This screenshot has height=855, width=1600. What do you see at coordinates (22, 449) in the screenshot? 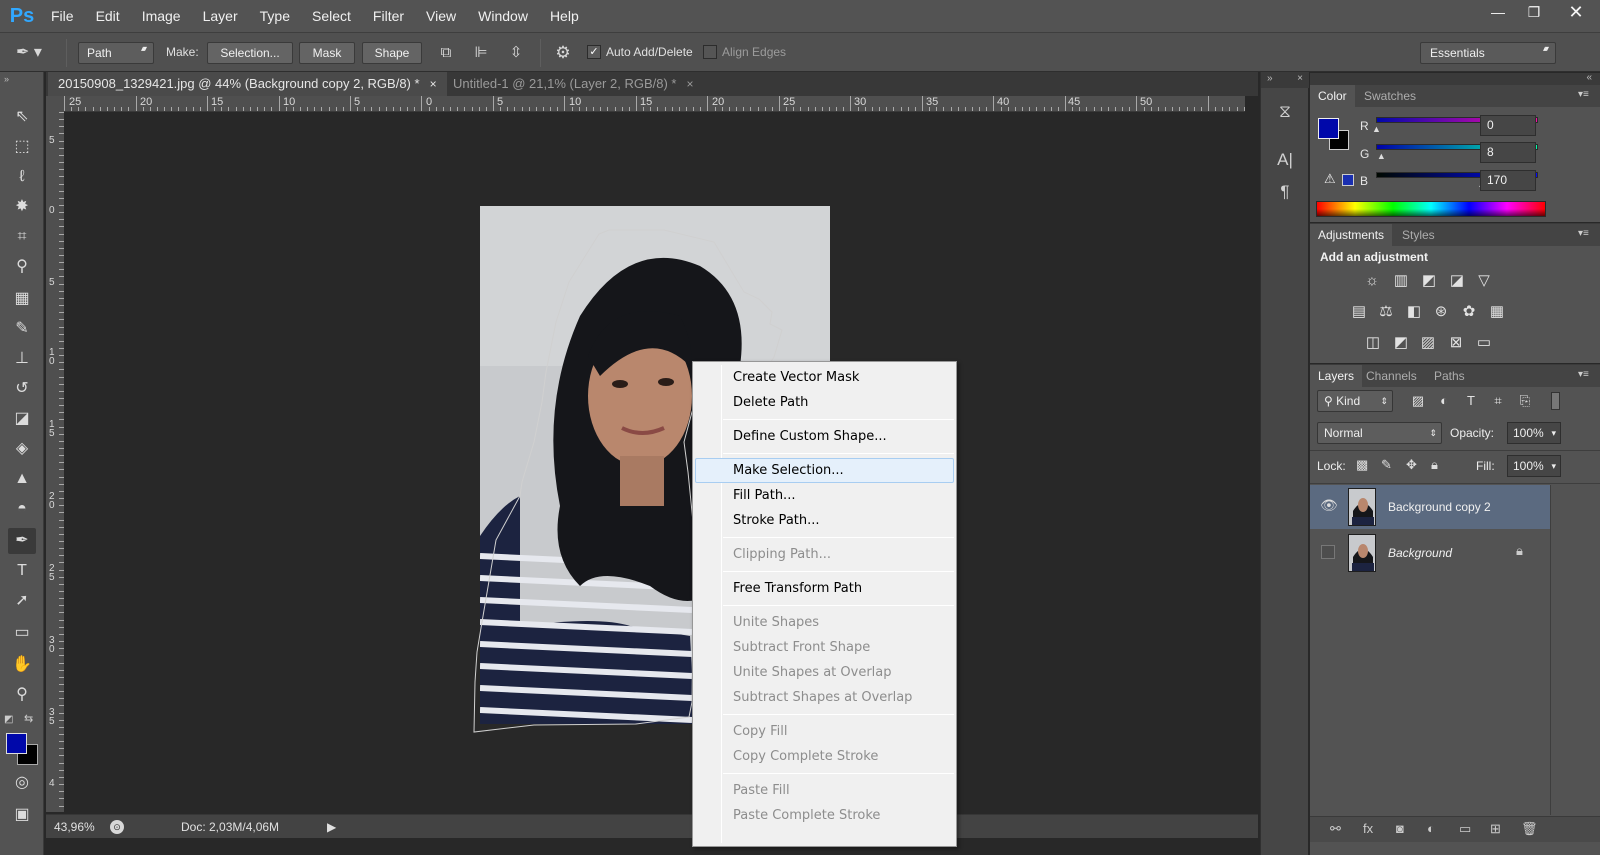
I see `paint-bucket-tool-icon: ◈` at bounding box center [22, 449].